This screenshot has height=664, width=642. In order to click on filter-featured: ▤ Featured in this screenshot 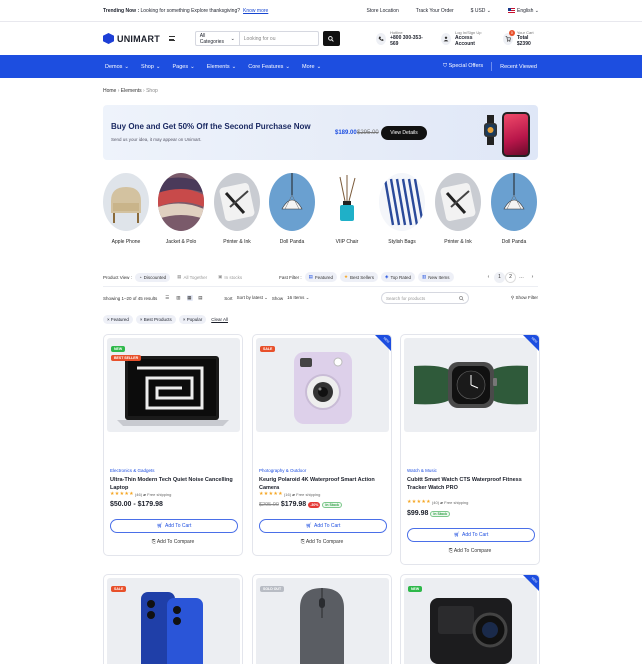, I will do `click(320, 277)`.